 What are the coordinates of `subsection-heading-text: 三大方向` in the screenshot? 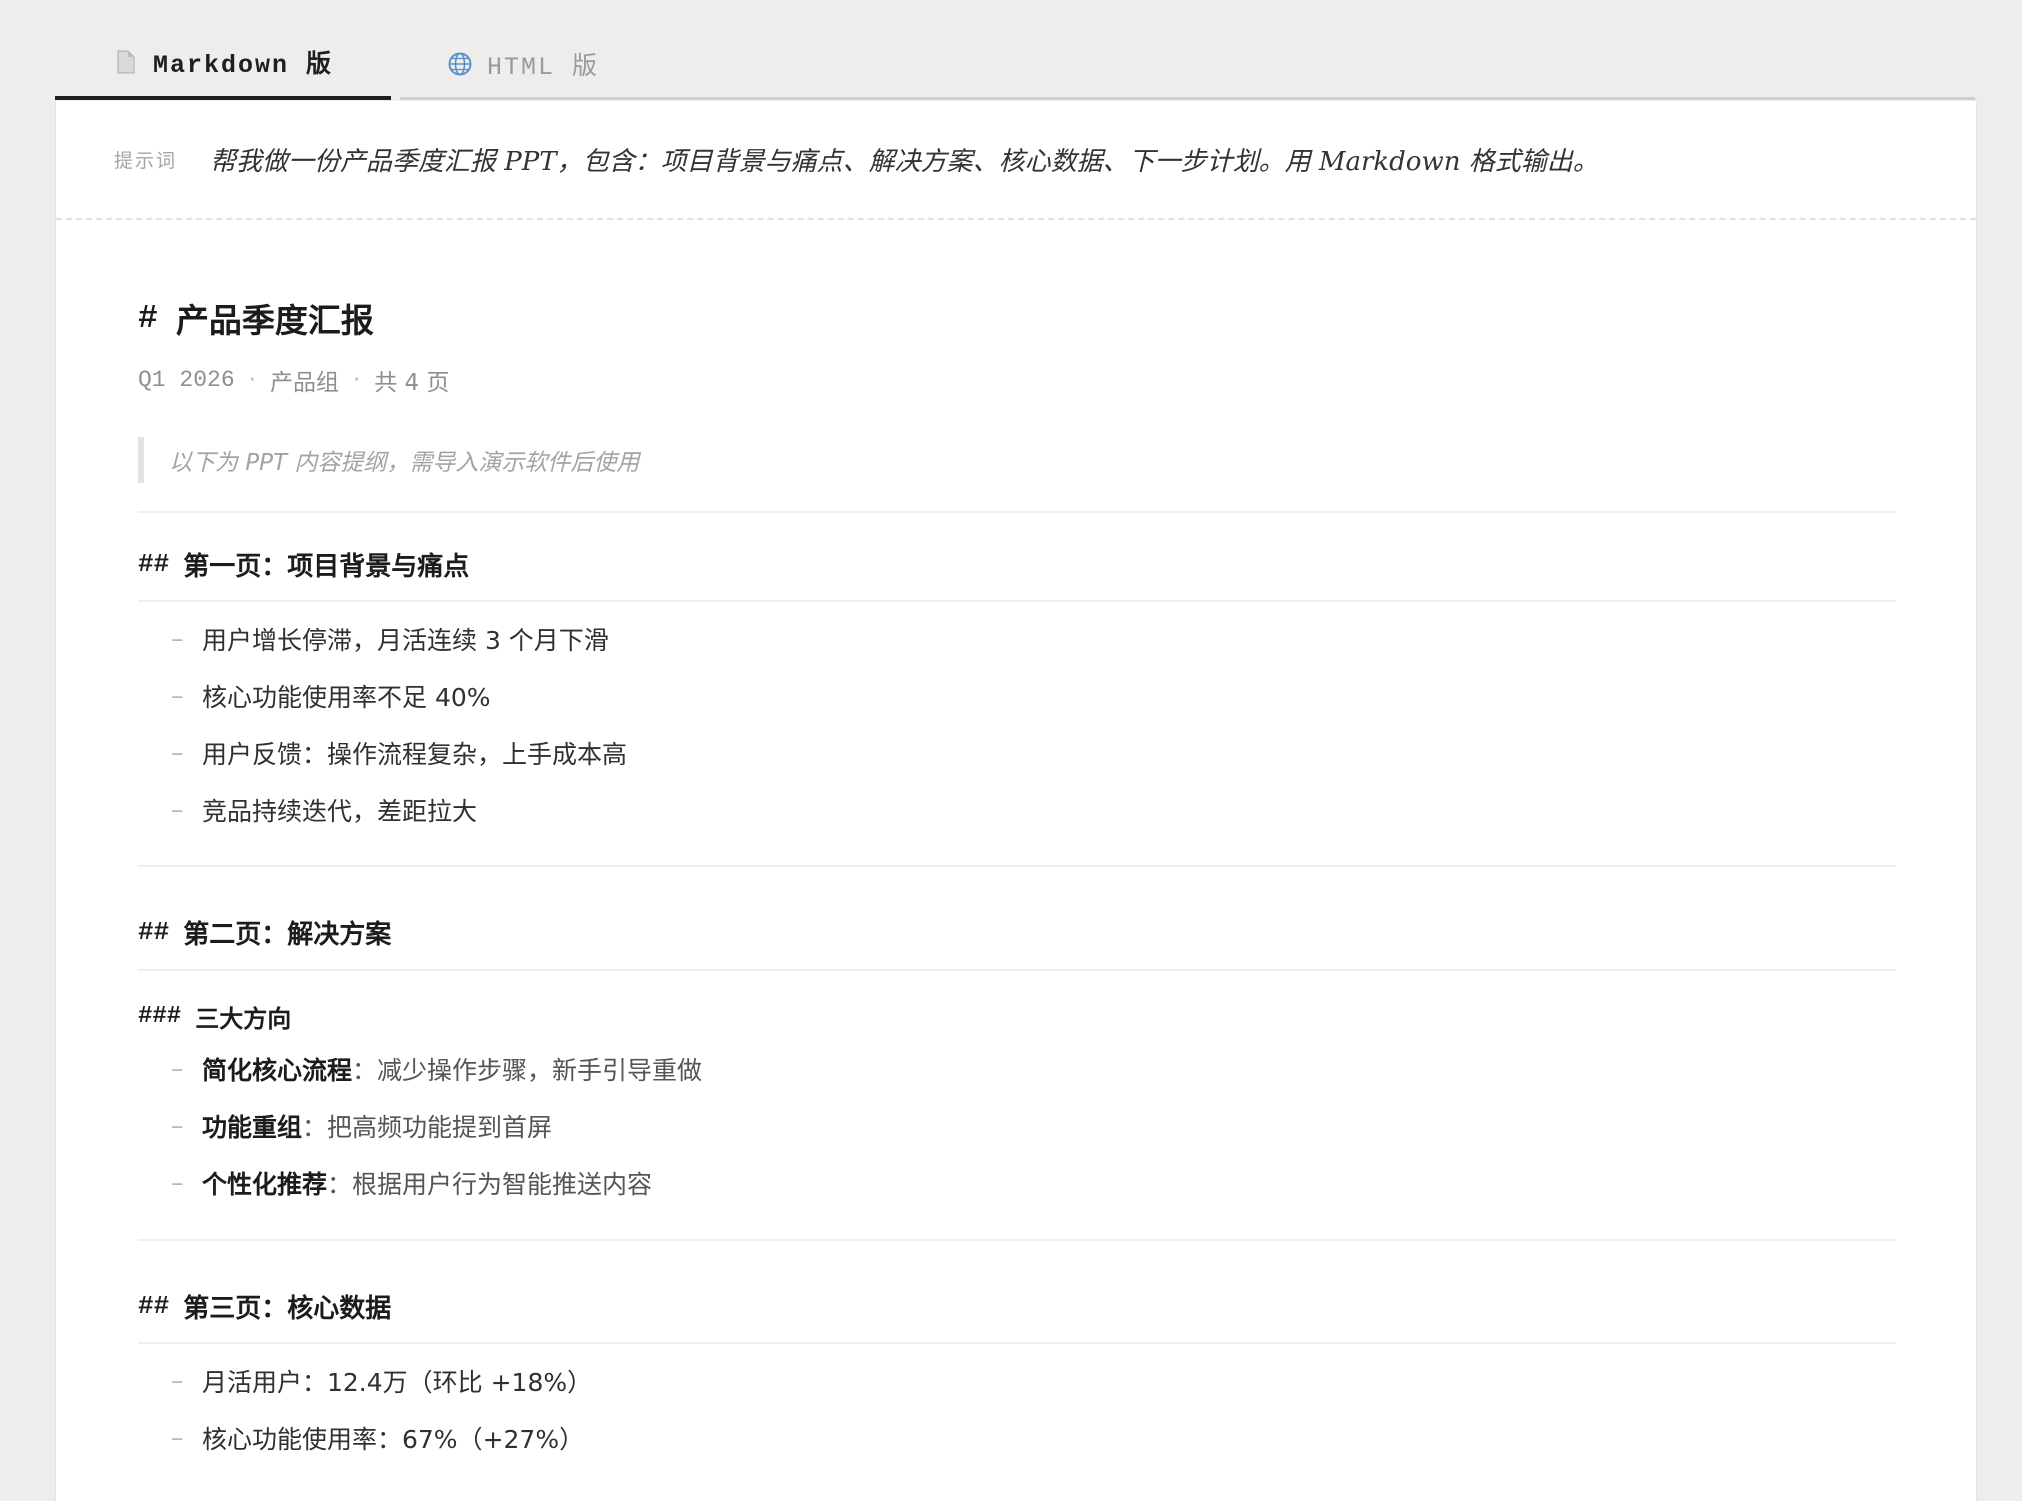 It's located at (243, 1018).